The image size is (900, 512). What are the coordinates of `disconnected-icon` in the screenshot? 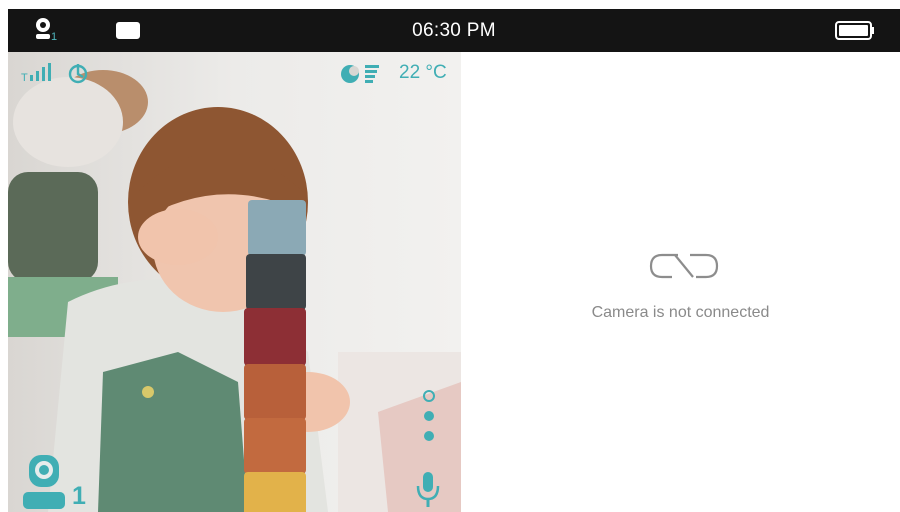 It's located at (684, 266).